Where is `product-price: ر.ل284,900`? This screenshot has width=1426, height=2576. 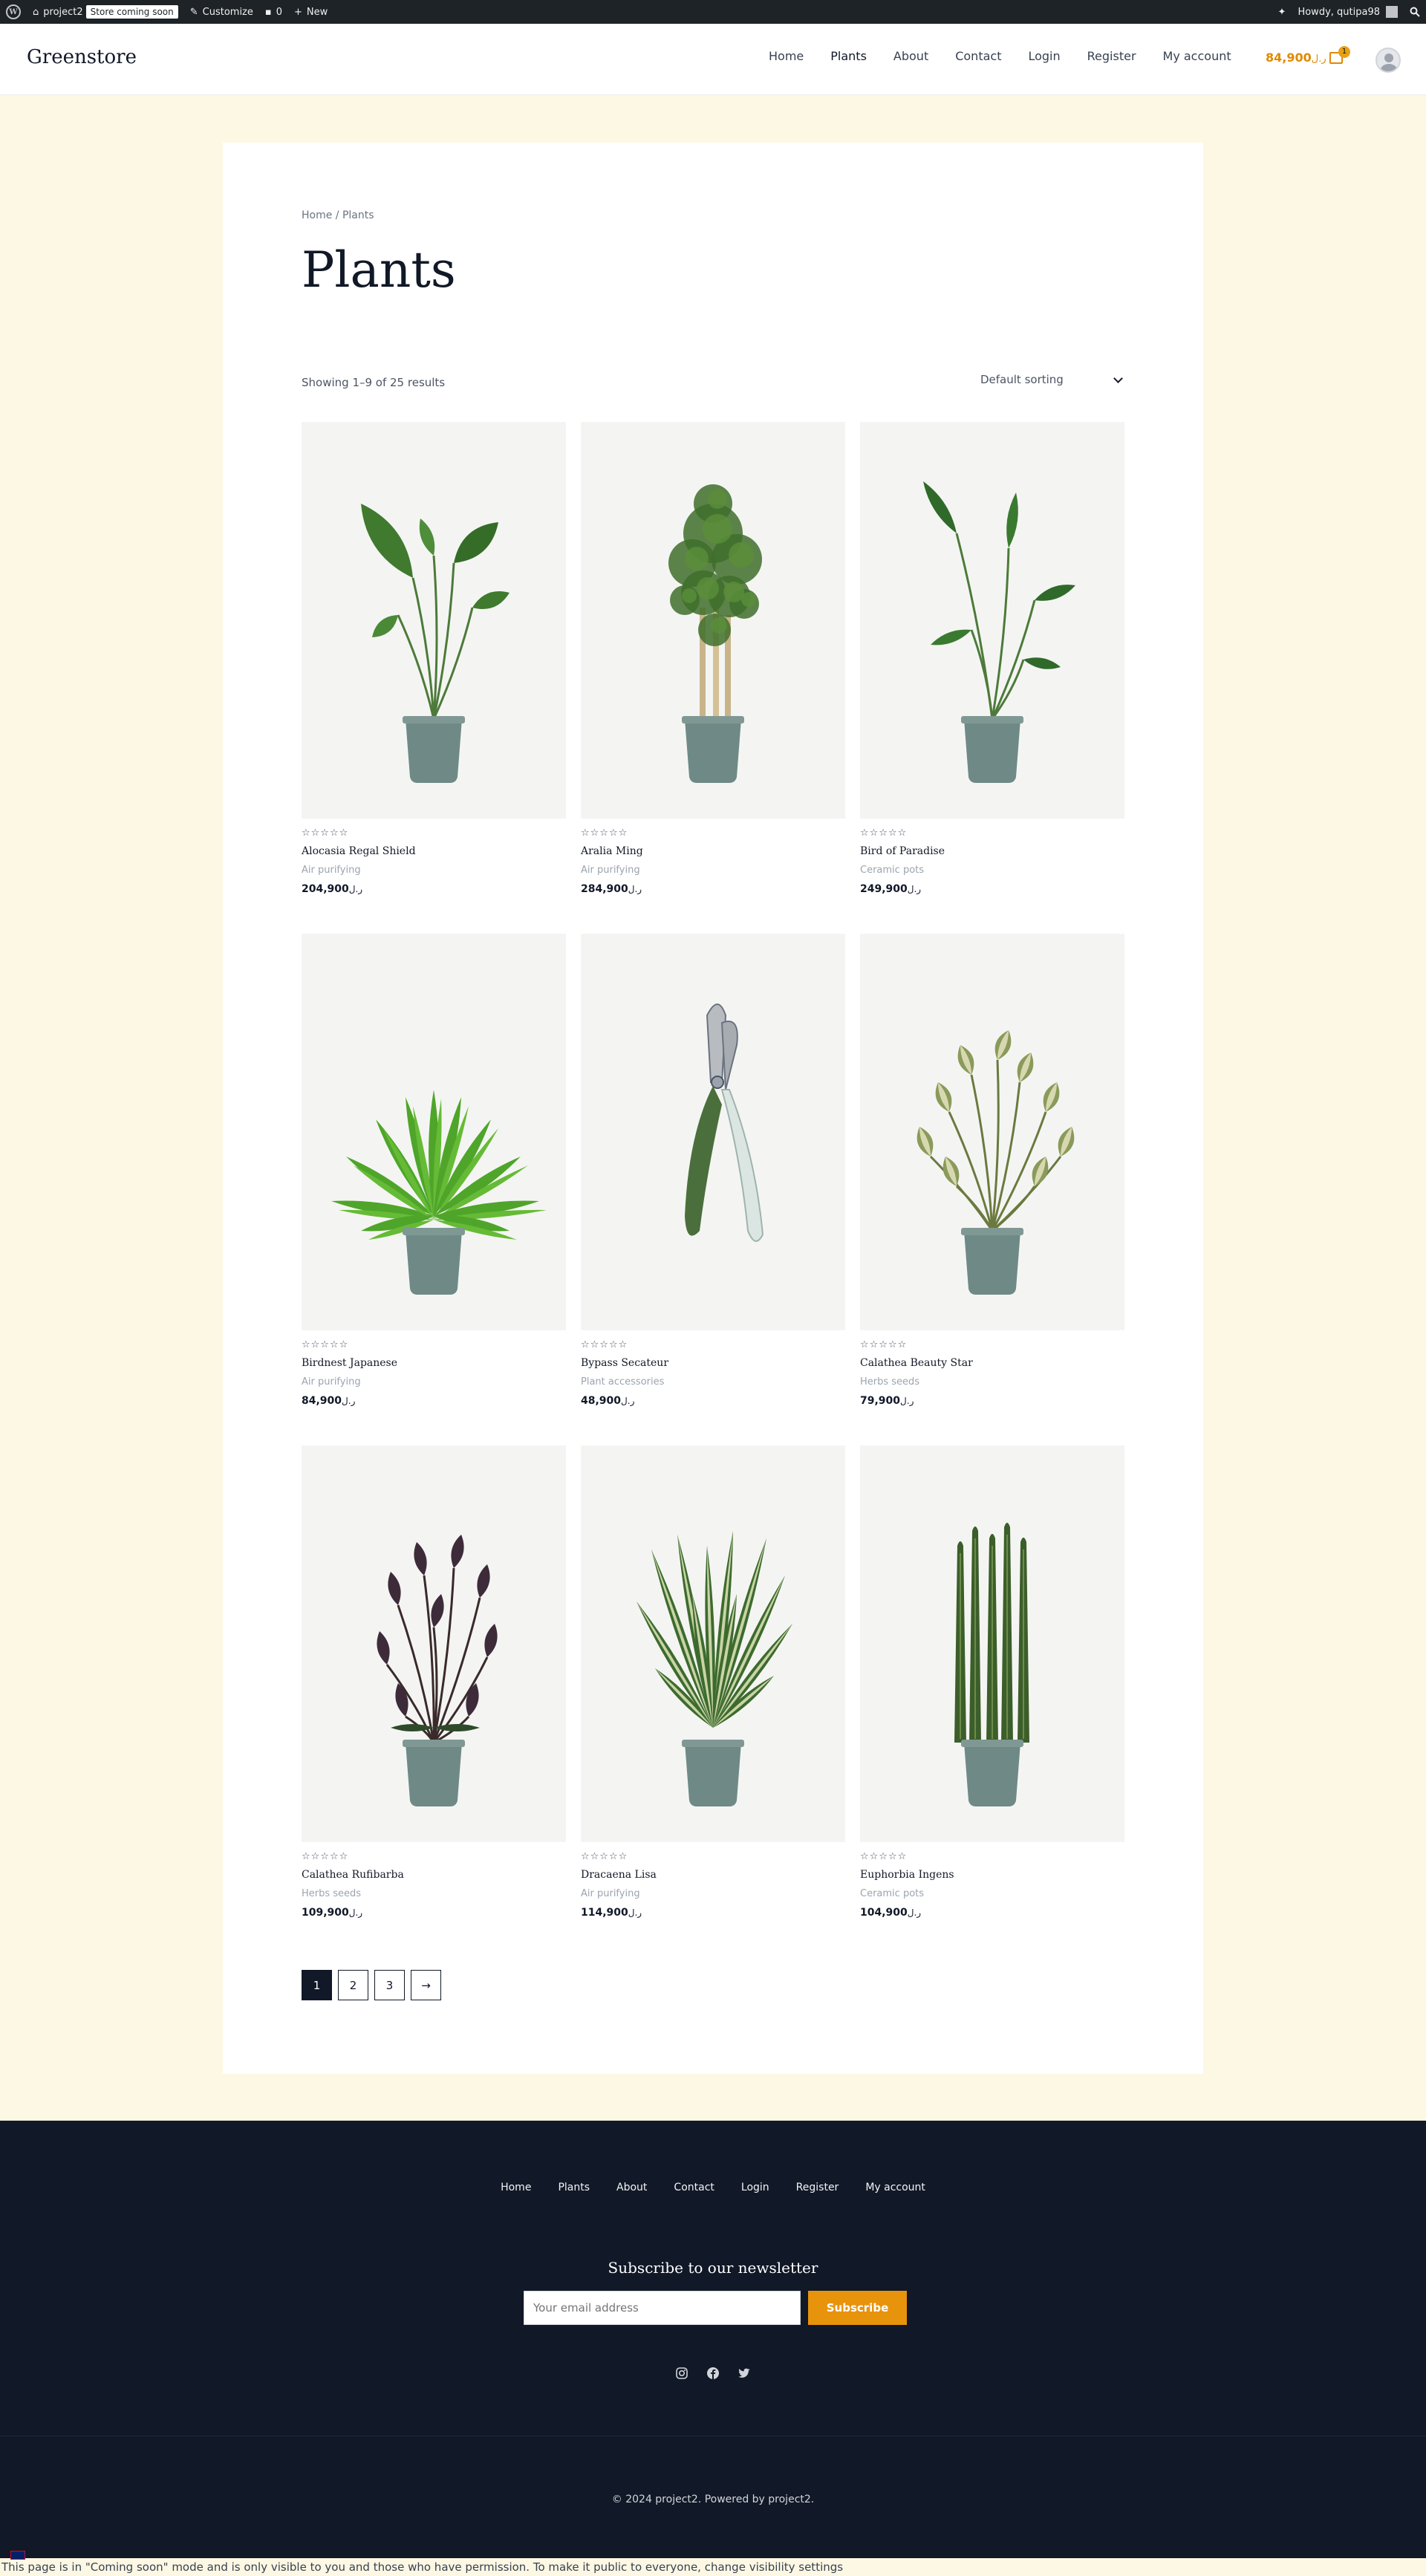 product-price: ر.ل284,900 is located at coordinates (713, 889).